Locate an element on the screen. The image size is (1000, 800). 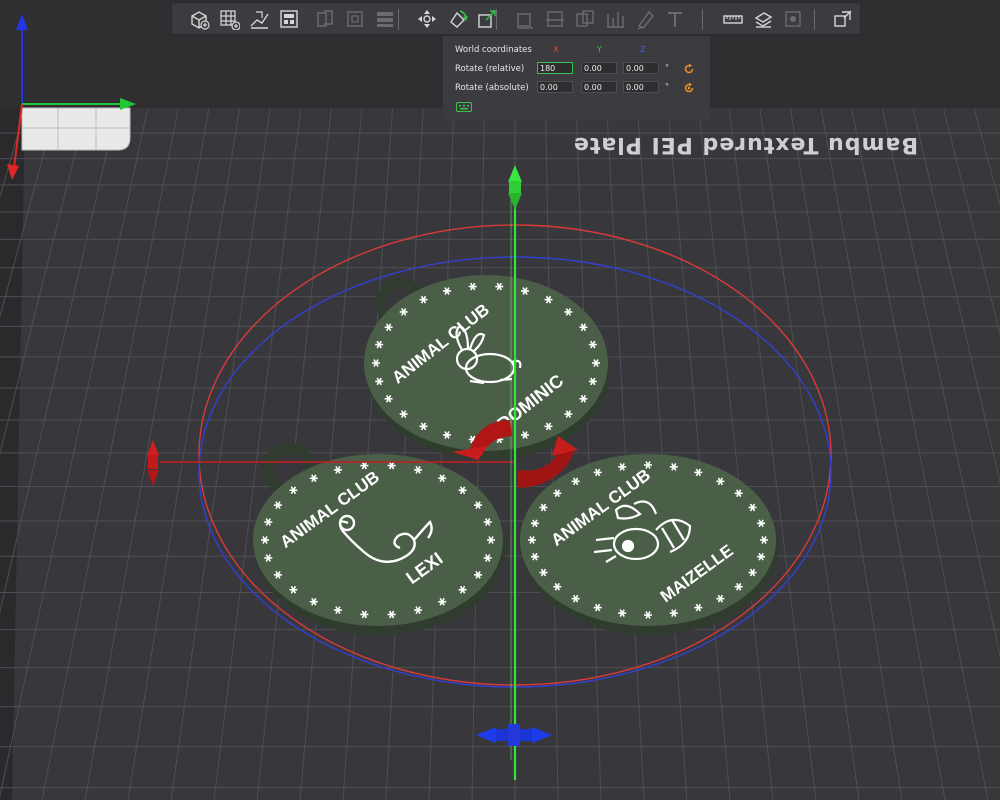
rotate-relative-x-field: 180 is located at coordinates (555, 68).